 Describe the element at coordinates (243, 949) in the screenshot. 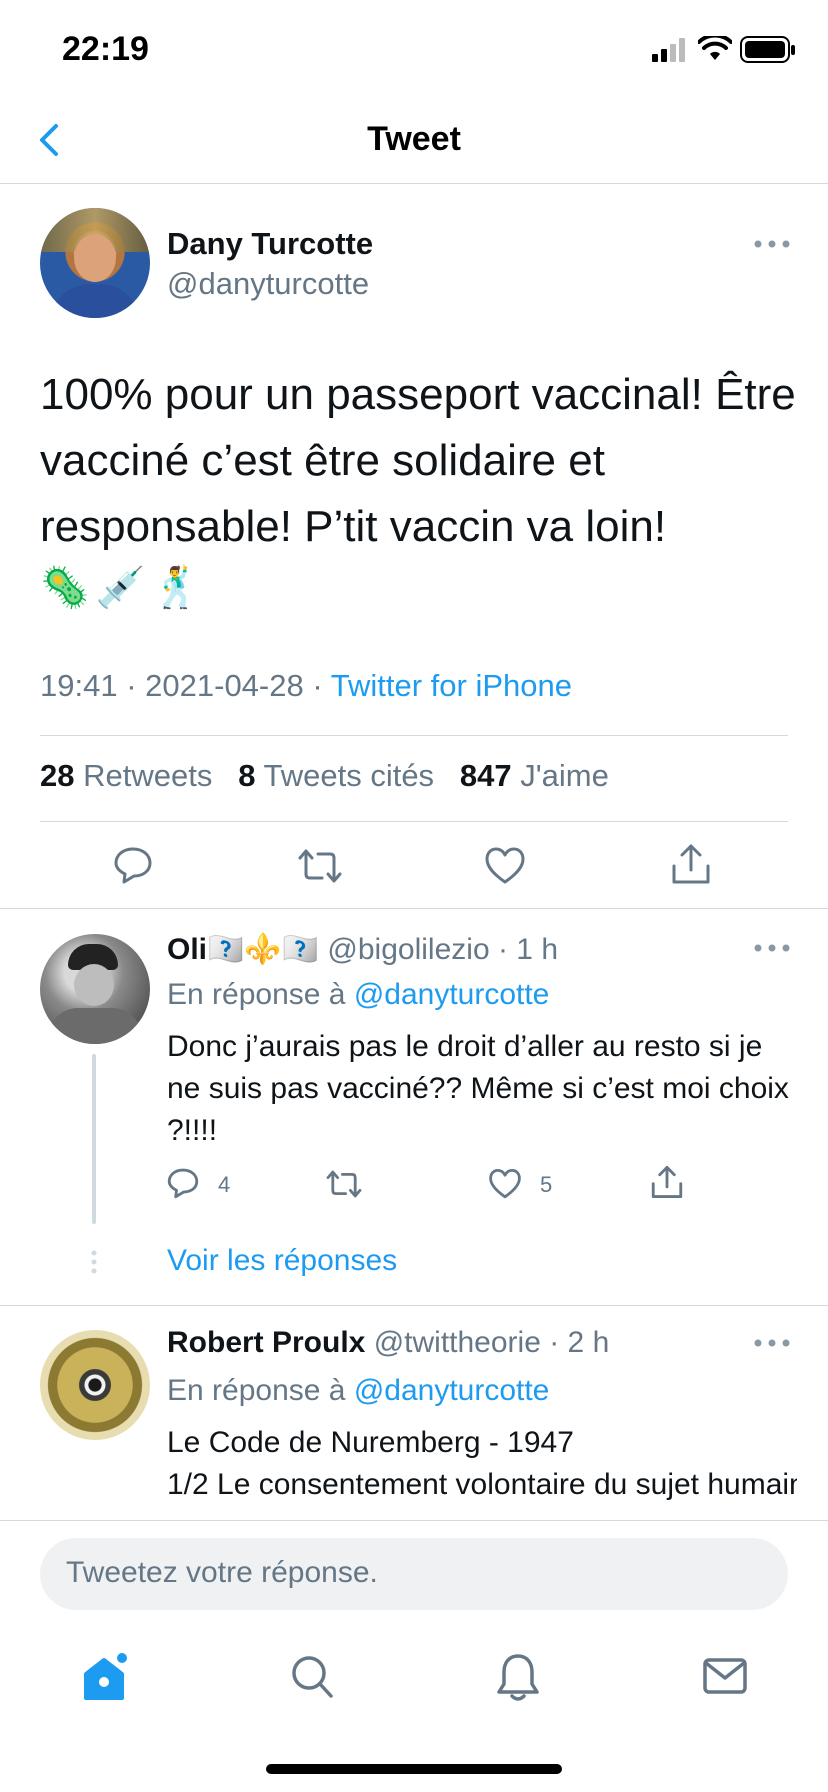

I see `reply-author-name: Oli🇶🇨⚜️🇶🇨` at that location.